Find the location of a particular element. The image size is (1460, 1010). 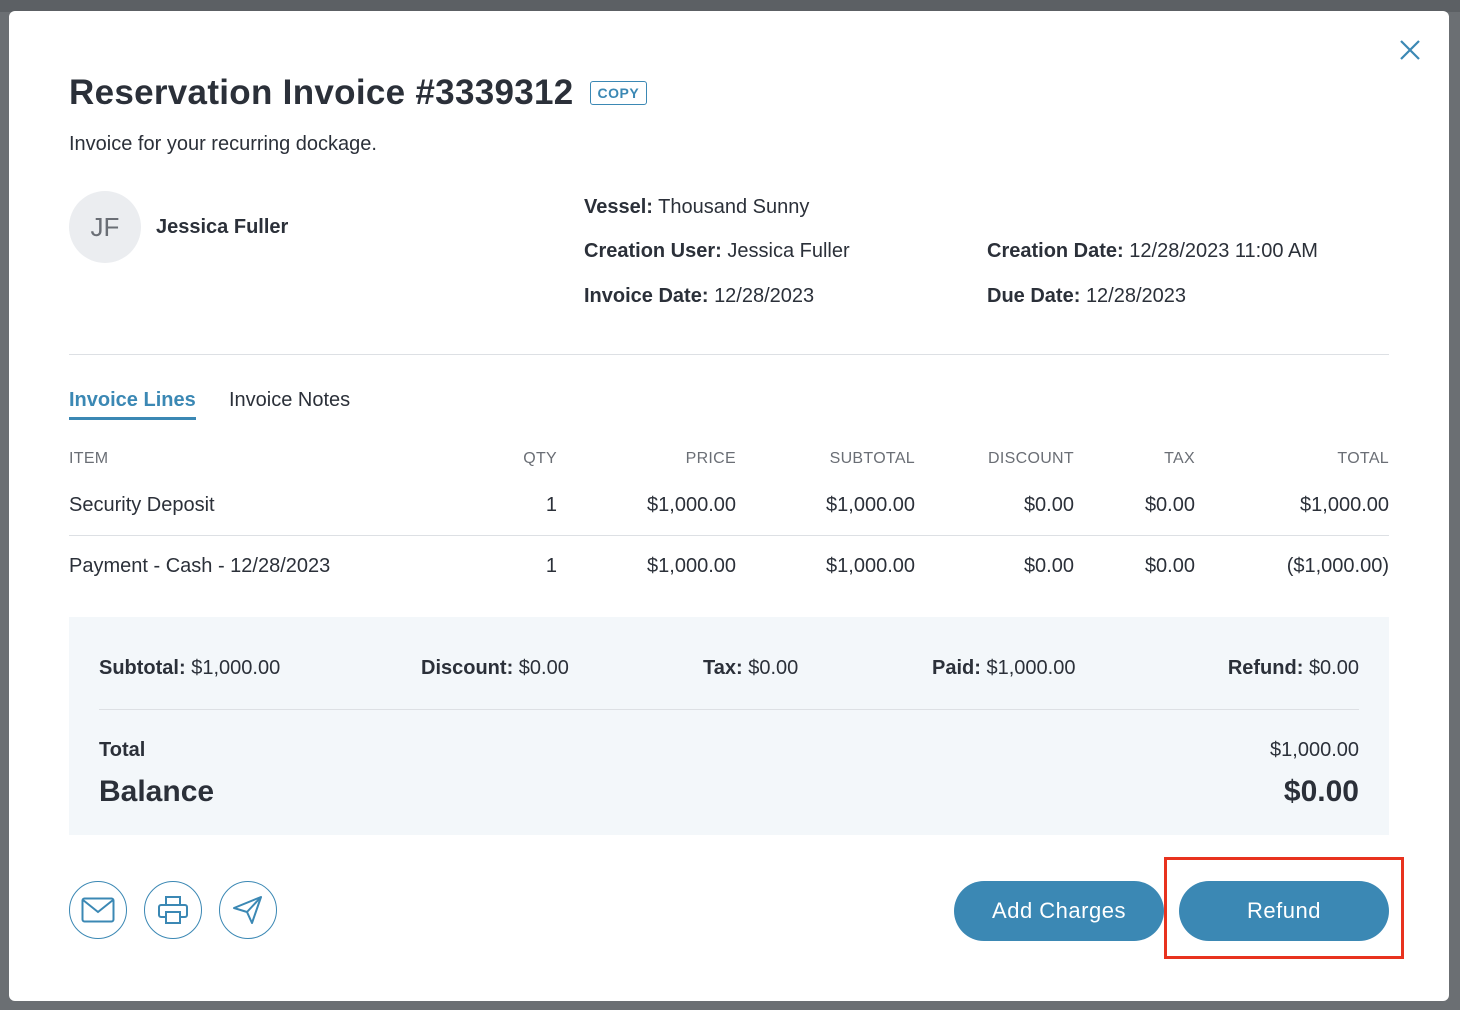

header-divider is located at coordinates (729, 354).